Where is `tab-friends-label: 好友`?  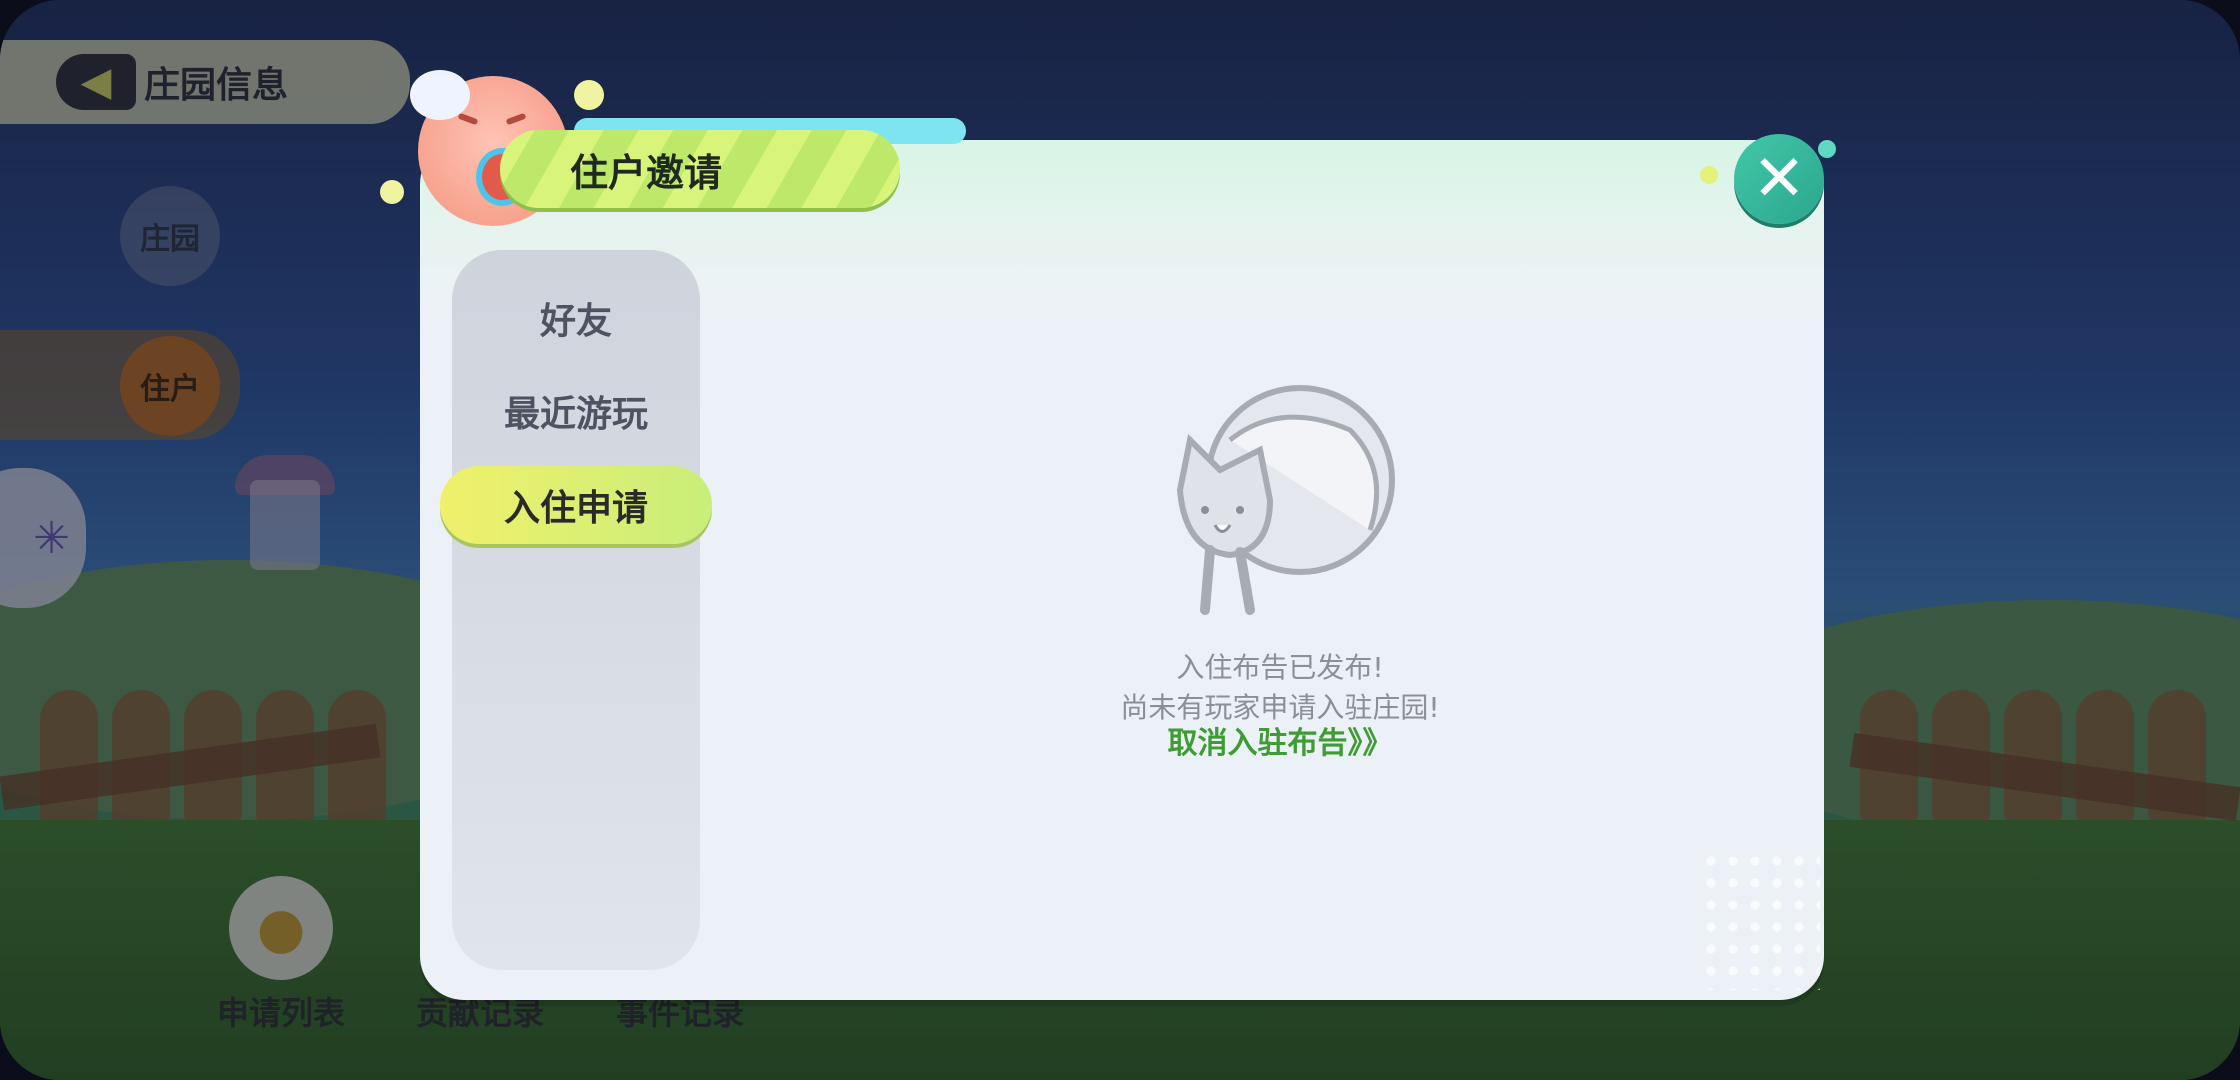
tab-friends-label: 好友 is located at coordinates (575, 321).